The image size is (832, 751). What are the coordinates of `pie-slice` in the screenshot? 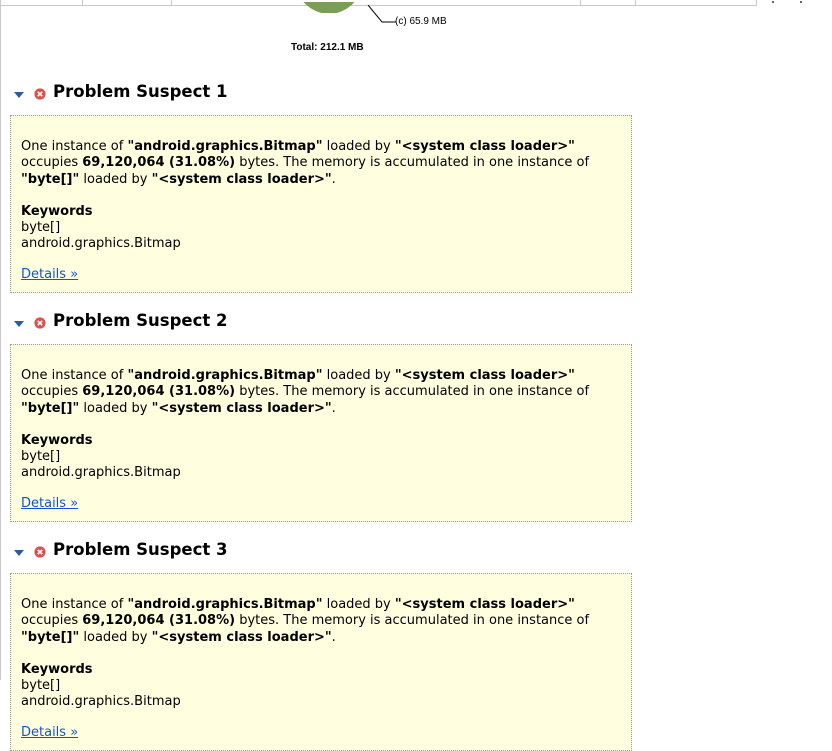 It's located at (329, 6).